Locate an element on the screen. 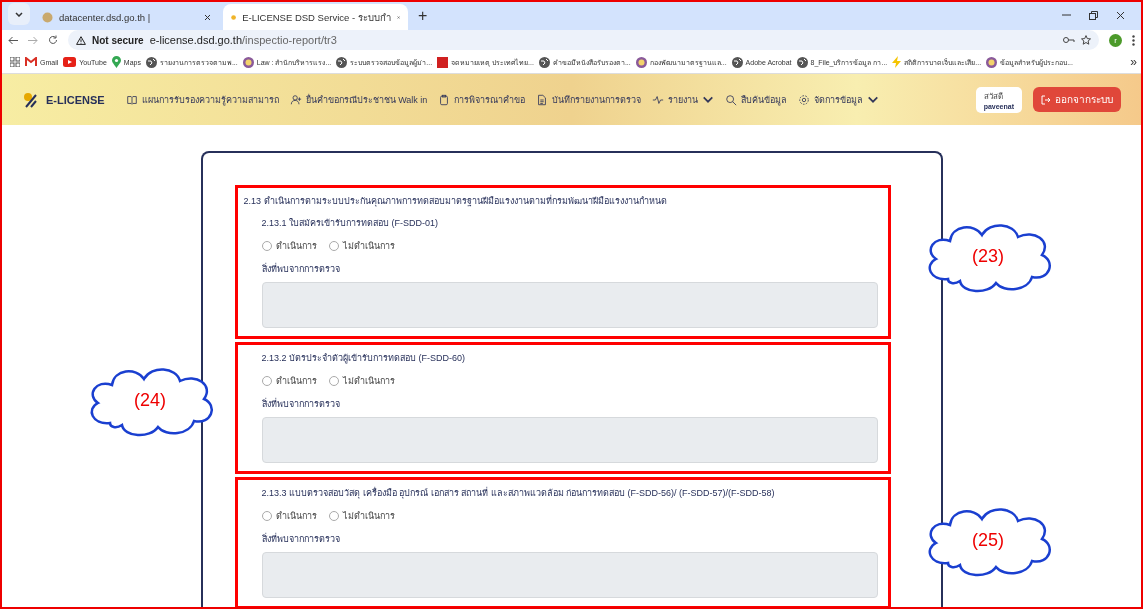  pulse-icon is located at coordinates (658, 99).